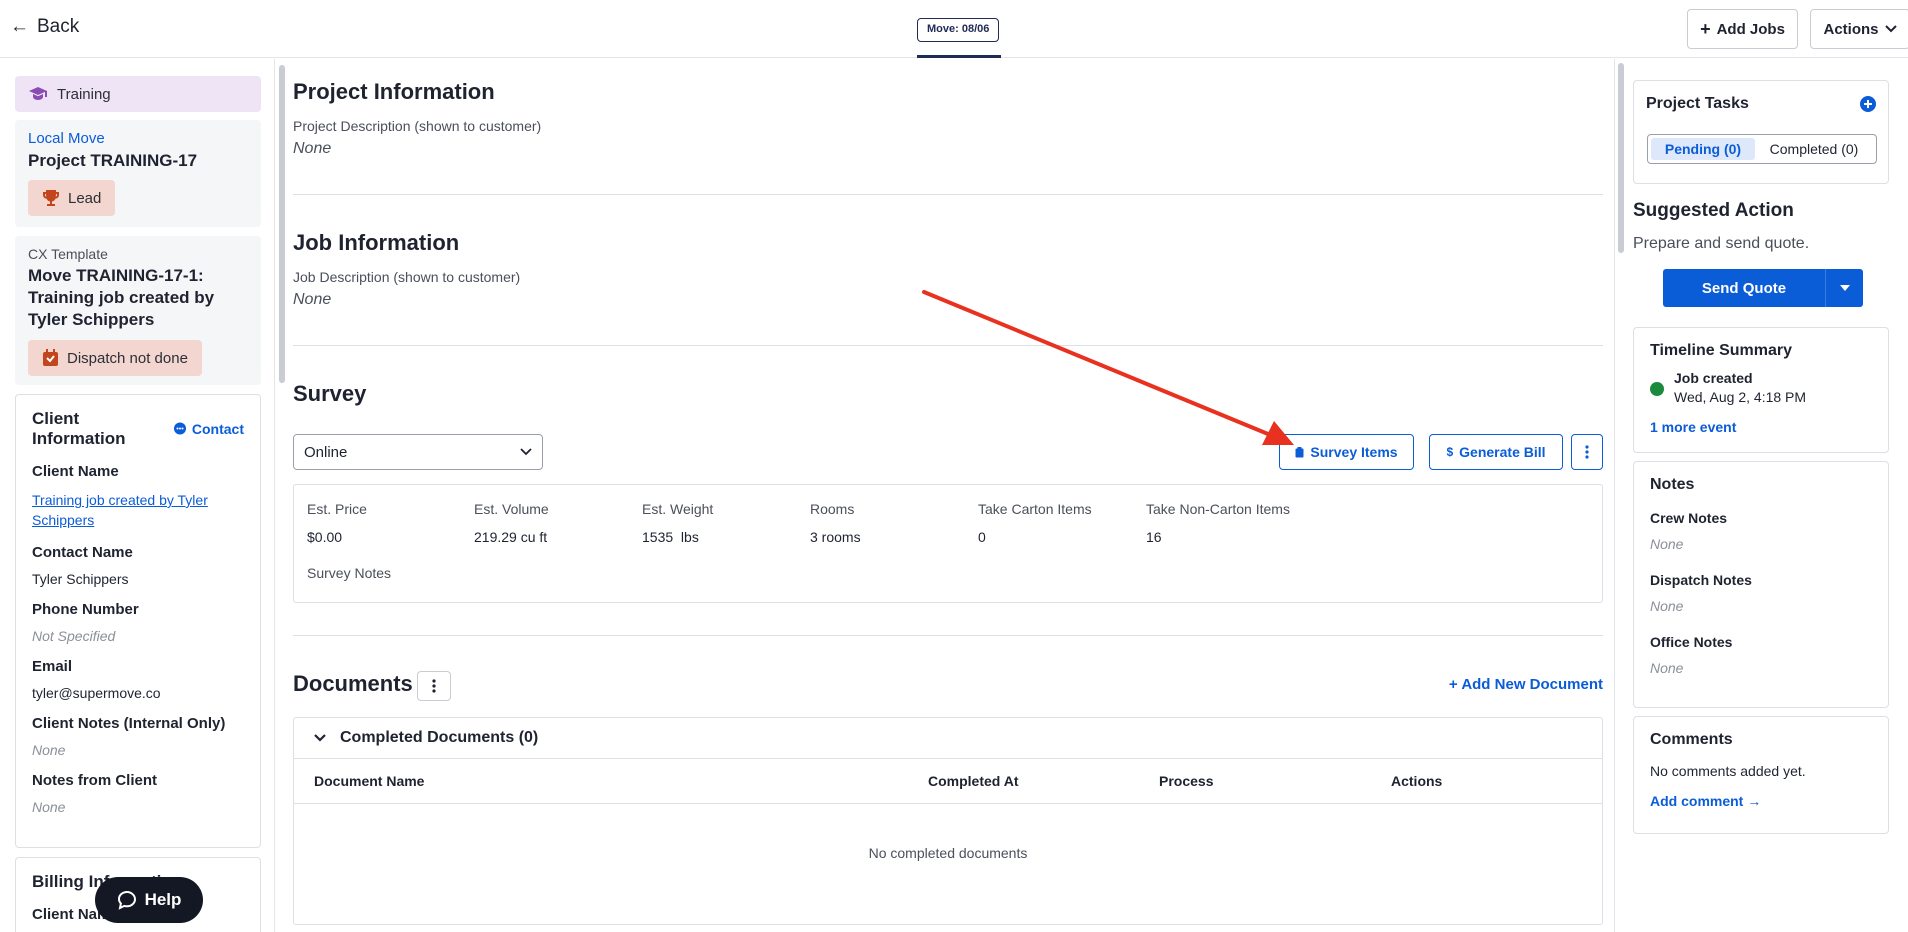 The height and width of the screenshot is (932, 1908). Describe the element at coordinates (1667, 544) in the screenshot. I see `crew-notes-value: None` at that location.